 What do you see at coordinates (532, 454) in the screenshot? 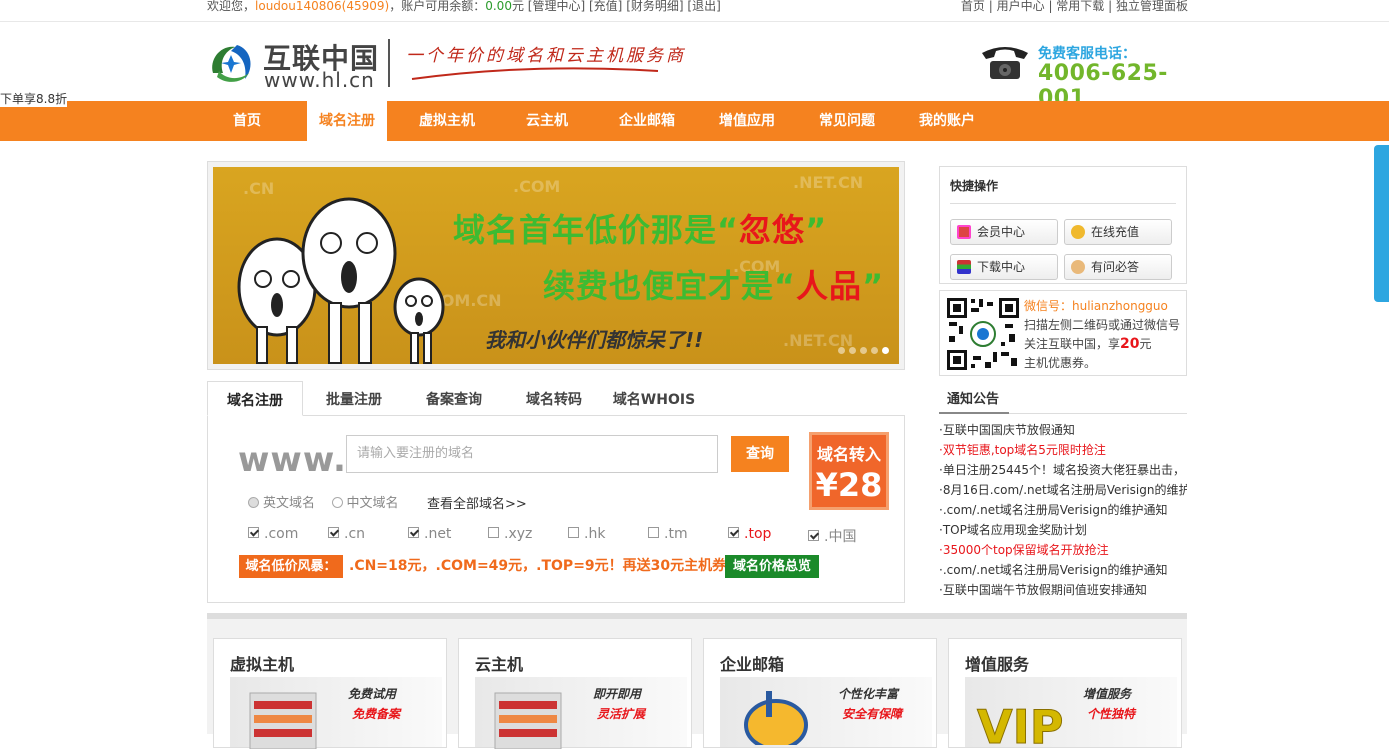
I see `domain-search-input: 请输入要注册的域名` at bounding box center [532, 454].